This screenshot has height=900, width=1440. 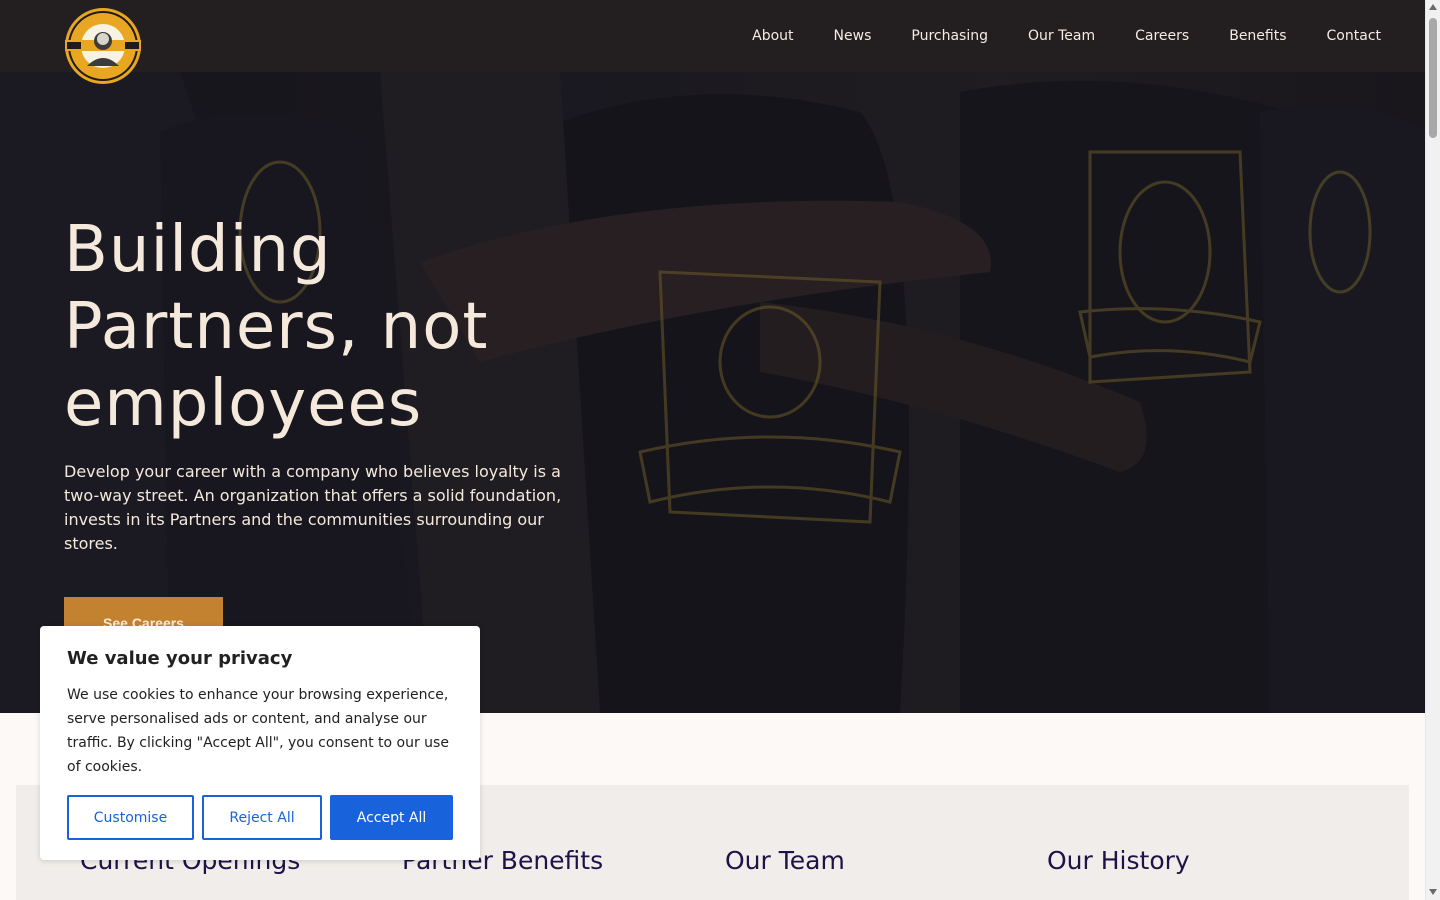 I want to click on scroll-down-arrow-icon, so click(x=1433, y=892).